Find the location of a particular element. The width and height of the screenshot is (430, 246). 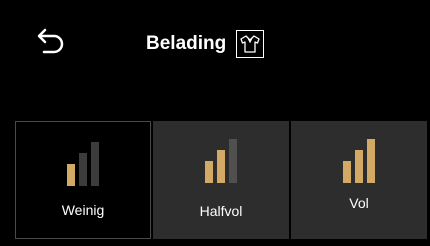

shirt-icon is located at coordinates (250, 44).